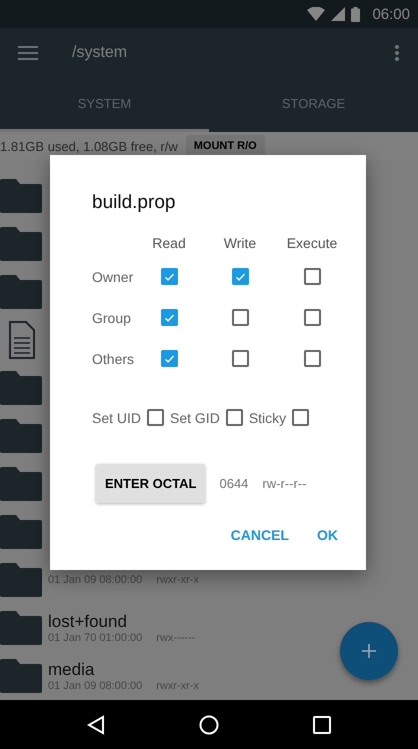  Describe the element at coordinates (151, 483) in the screenshot. I see `enter-octal-button: ENTER OCTAL` at that location.